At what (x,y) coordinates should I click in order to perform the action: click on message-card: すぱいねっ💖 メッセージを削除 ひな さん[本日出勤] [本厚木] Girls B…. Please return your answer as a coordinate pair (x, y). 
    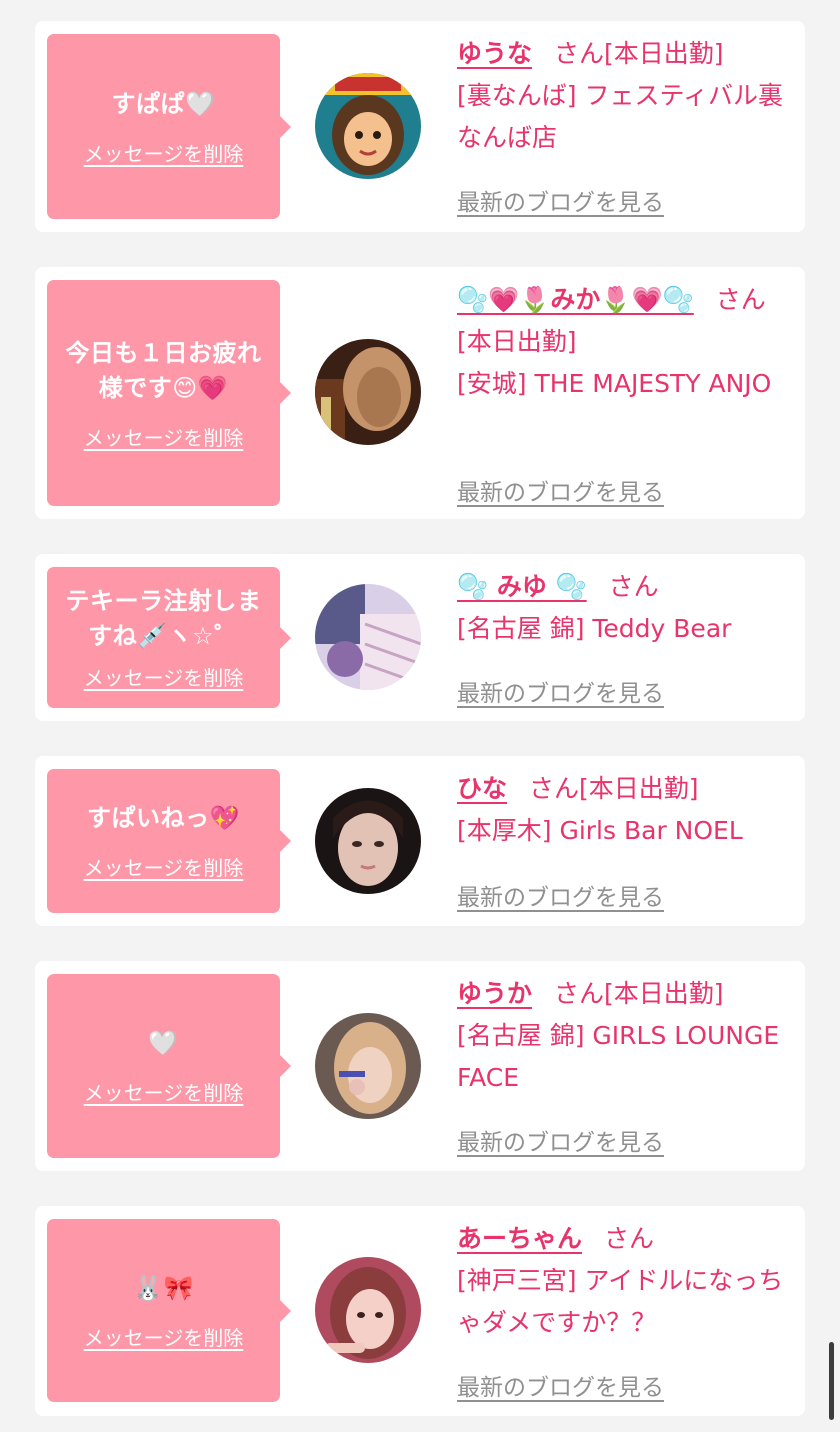
    Looking at the image, I should click on (420, 841).